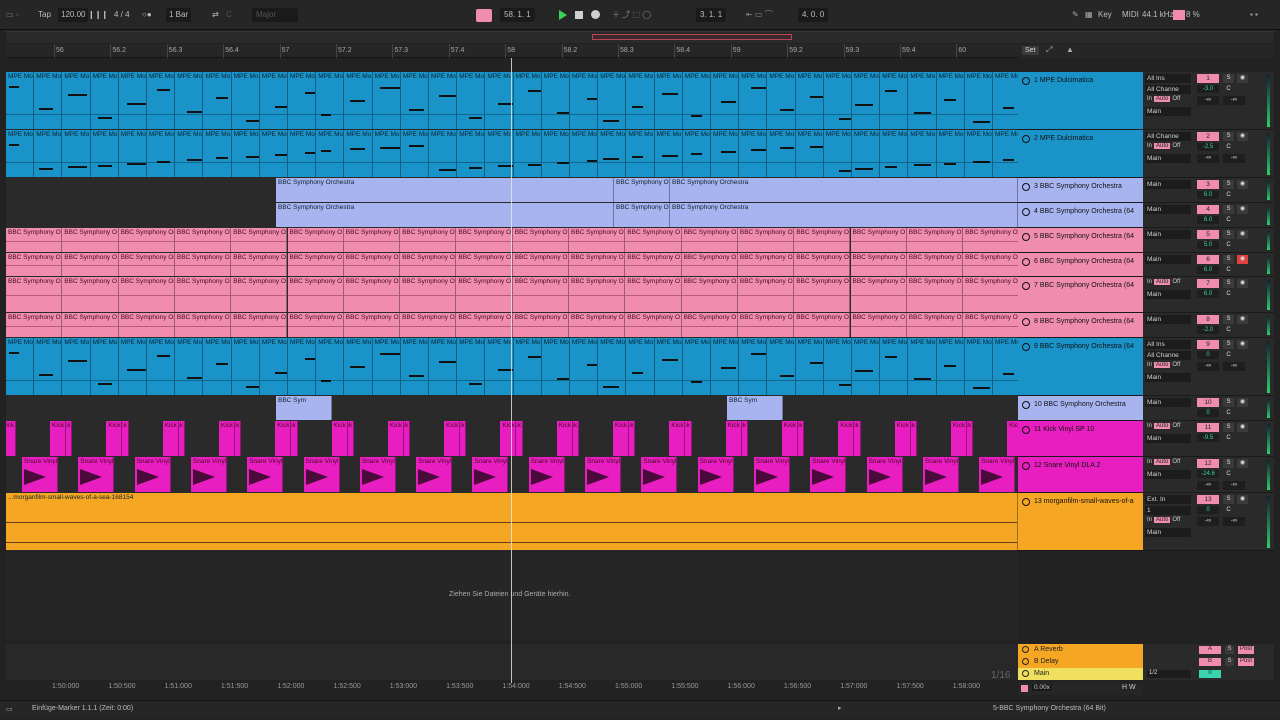  I want to click on input-select: Ext. In, so click(1168, 499).